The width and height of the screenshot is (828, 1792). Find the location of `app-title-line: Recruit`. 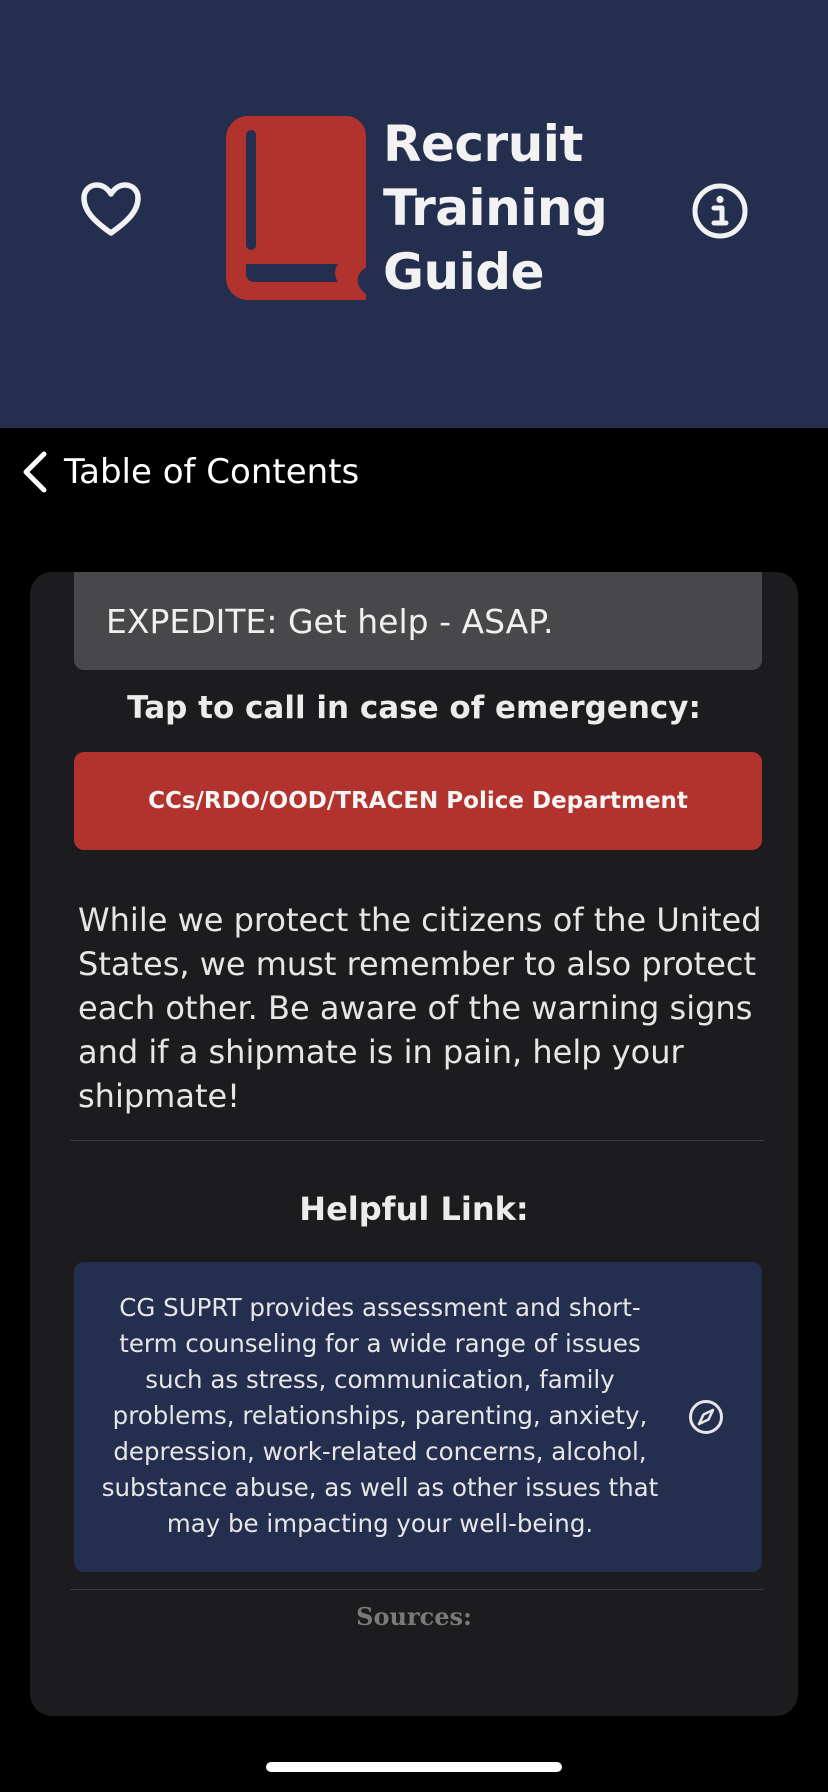

app-title-line: Recruit is located at coordinates (483, 144).